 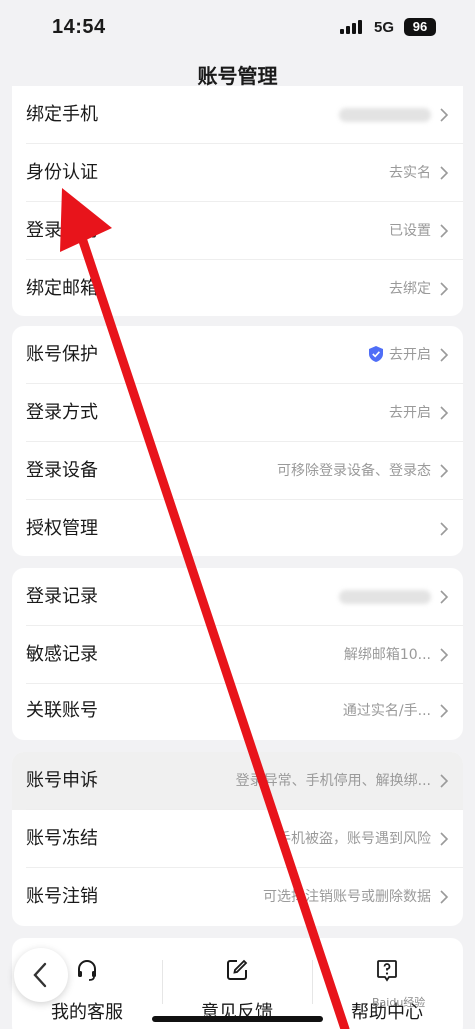 I want to click on signal-icon, so click(x=353, y=27).